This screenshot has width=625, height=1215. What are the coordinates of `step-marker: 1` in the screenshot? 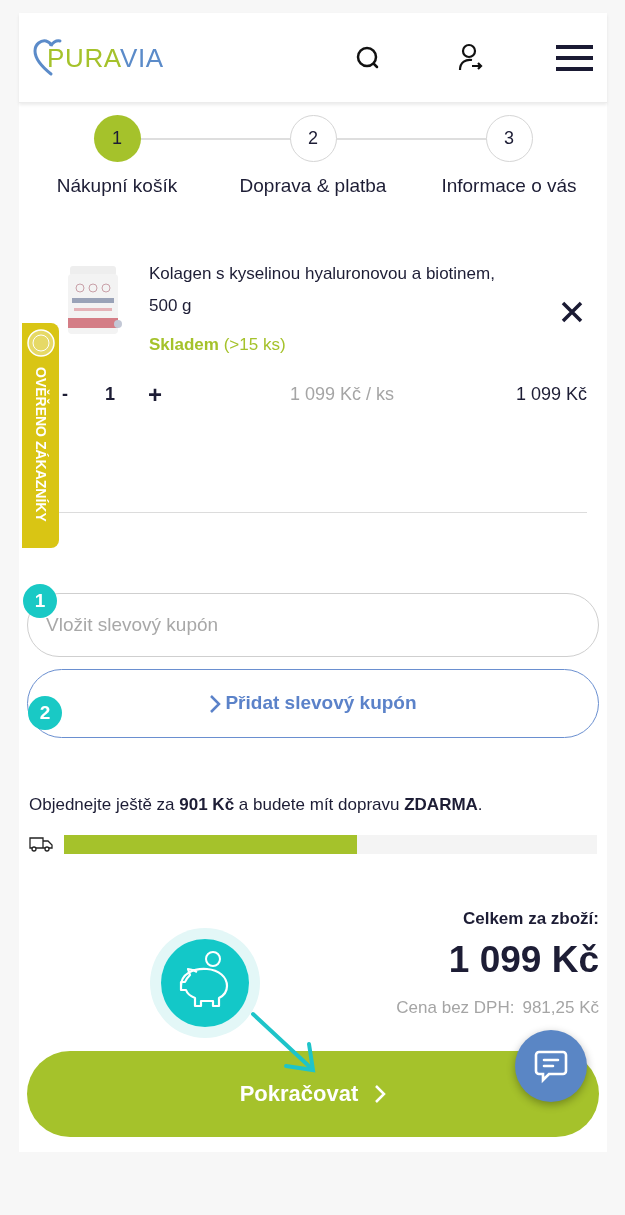 It's located at (40, 601).